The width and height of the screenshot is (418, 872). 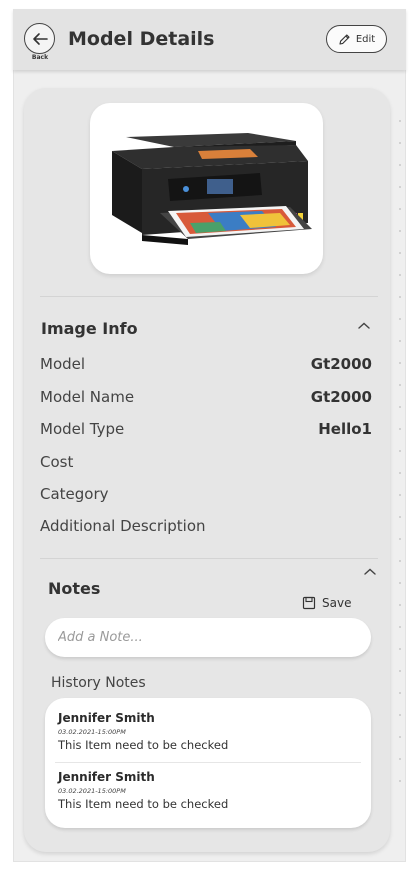 I want to click on model-image, so click(x=206, y=188).